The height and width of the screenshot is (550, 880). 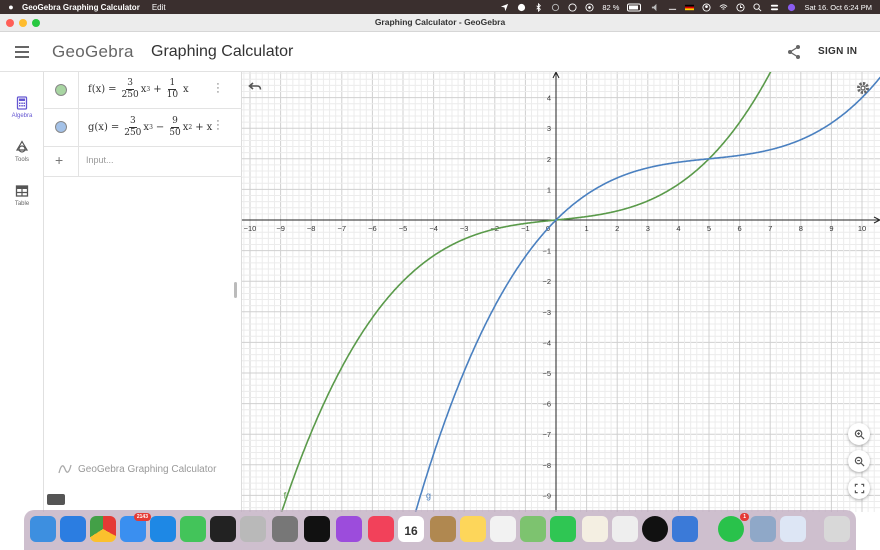 What do you see at coordinates (685, 529) in the screenshot?
I see `keynote-icon` at bounding box center [685, 529].